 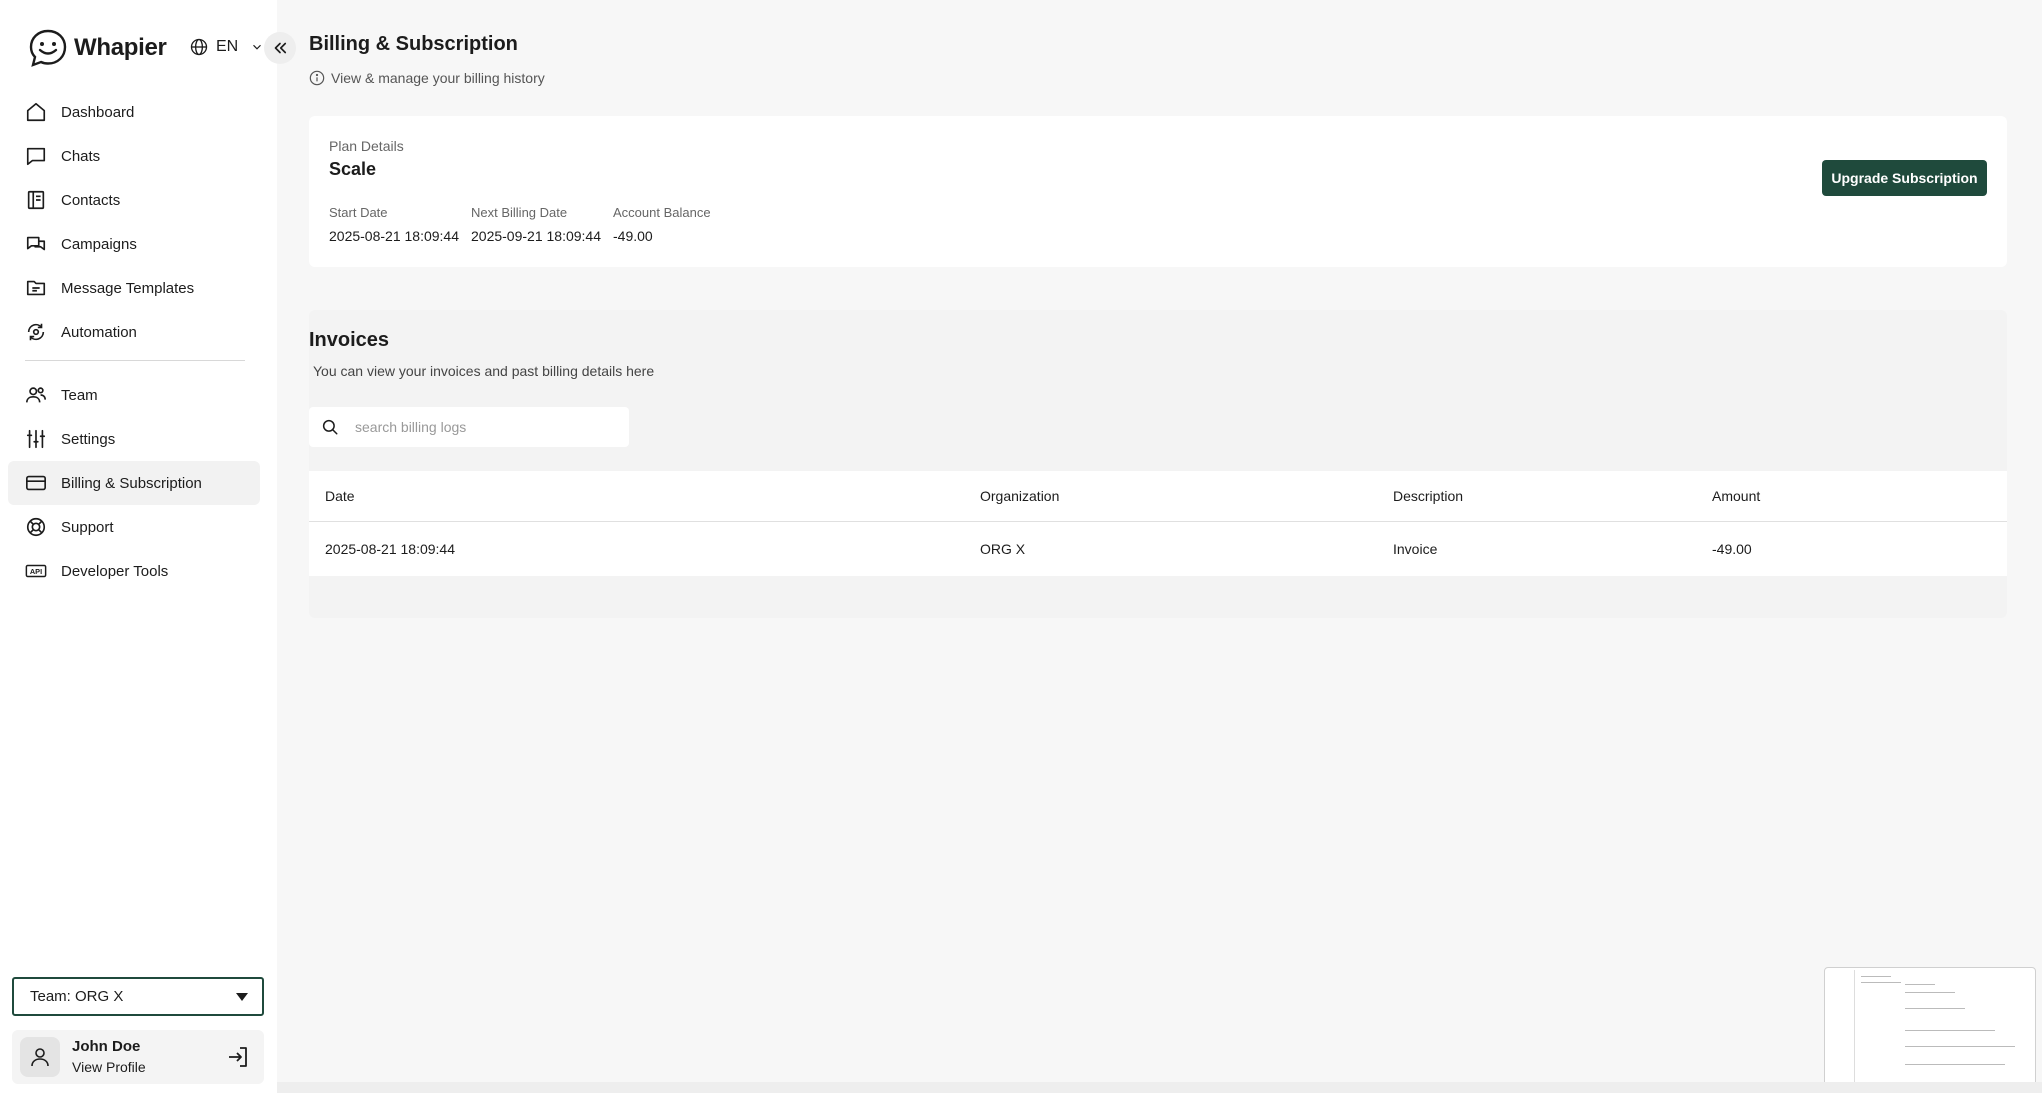 I want to click on double-chevron-left-icon, so click(x=280, y=48).